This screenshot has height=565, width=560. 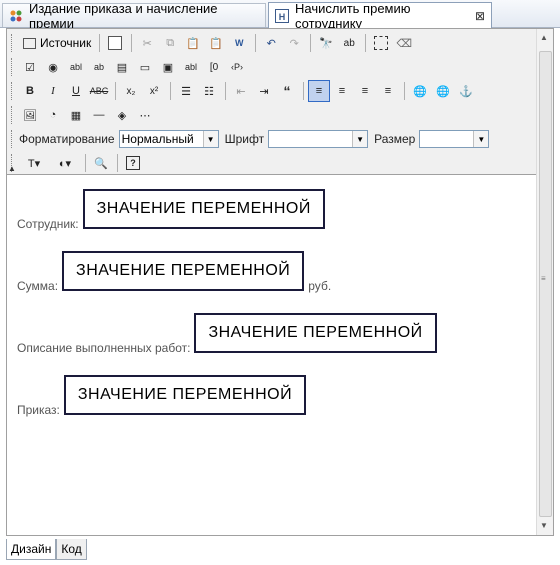 I want to click on scrollbar-thumb: ≡, so click(x=545, y=284).